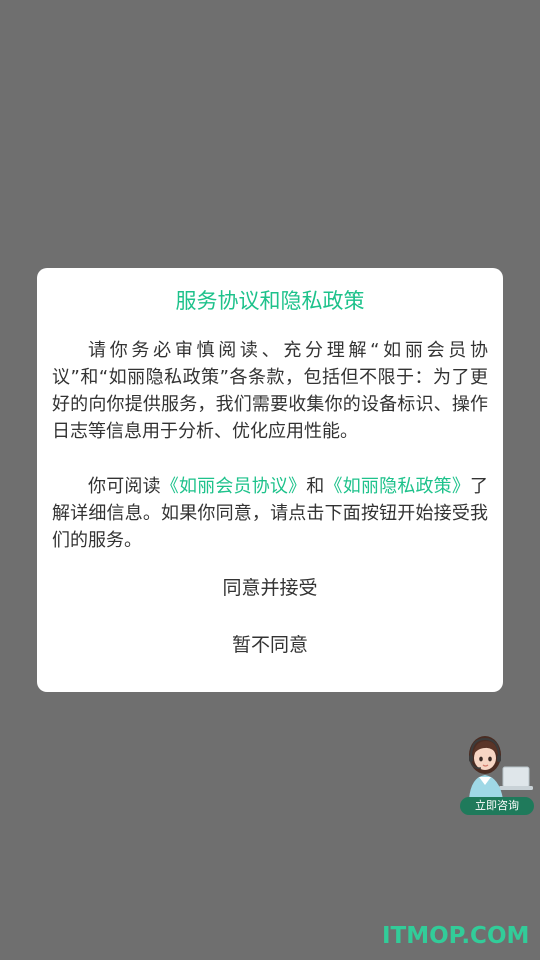 The image size is (540, 960). What do you see at coordinates (315, 486) in the screenshot?
I see `links-paragraph-and: 和` at bounding box center [315, 486].